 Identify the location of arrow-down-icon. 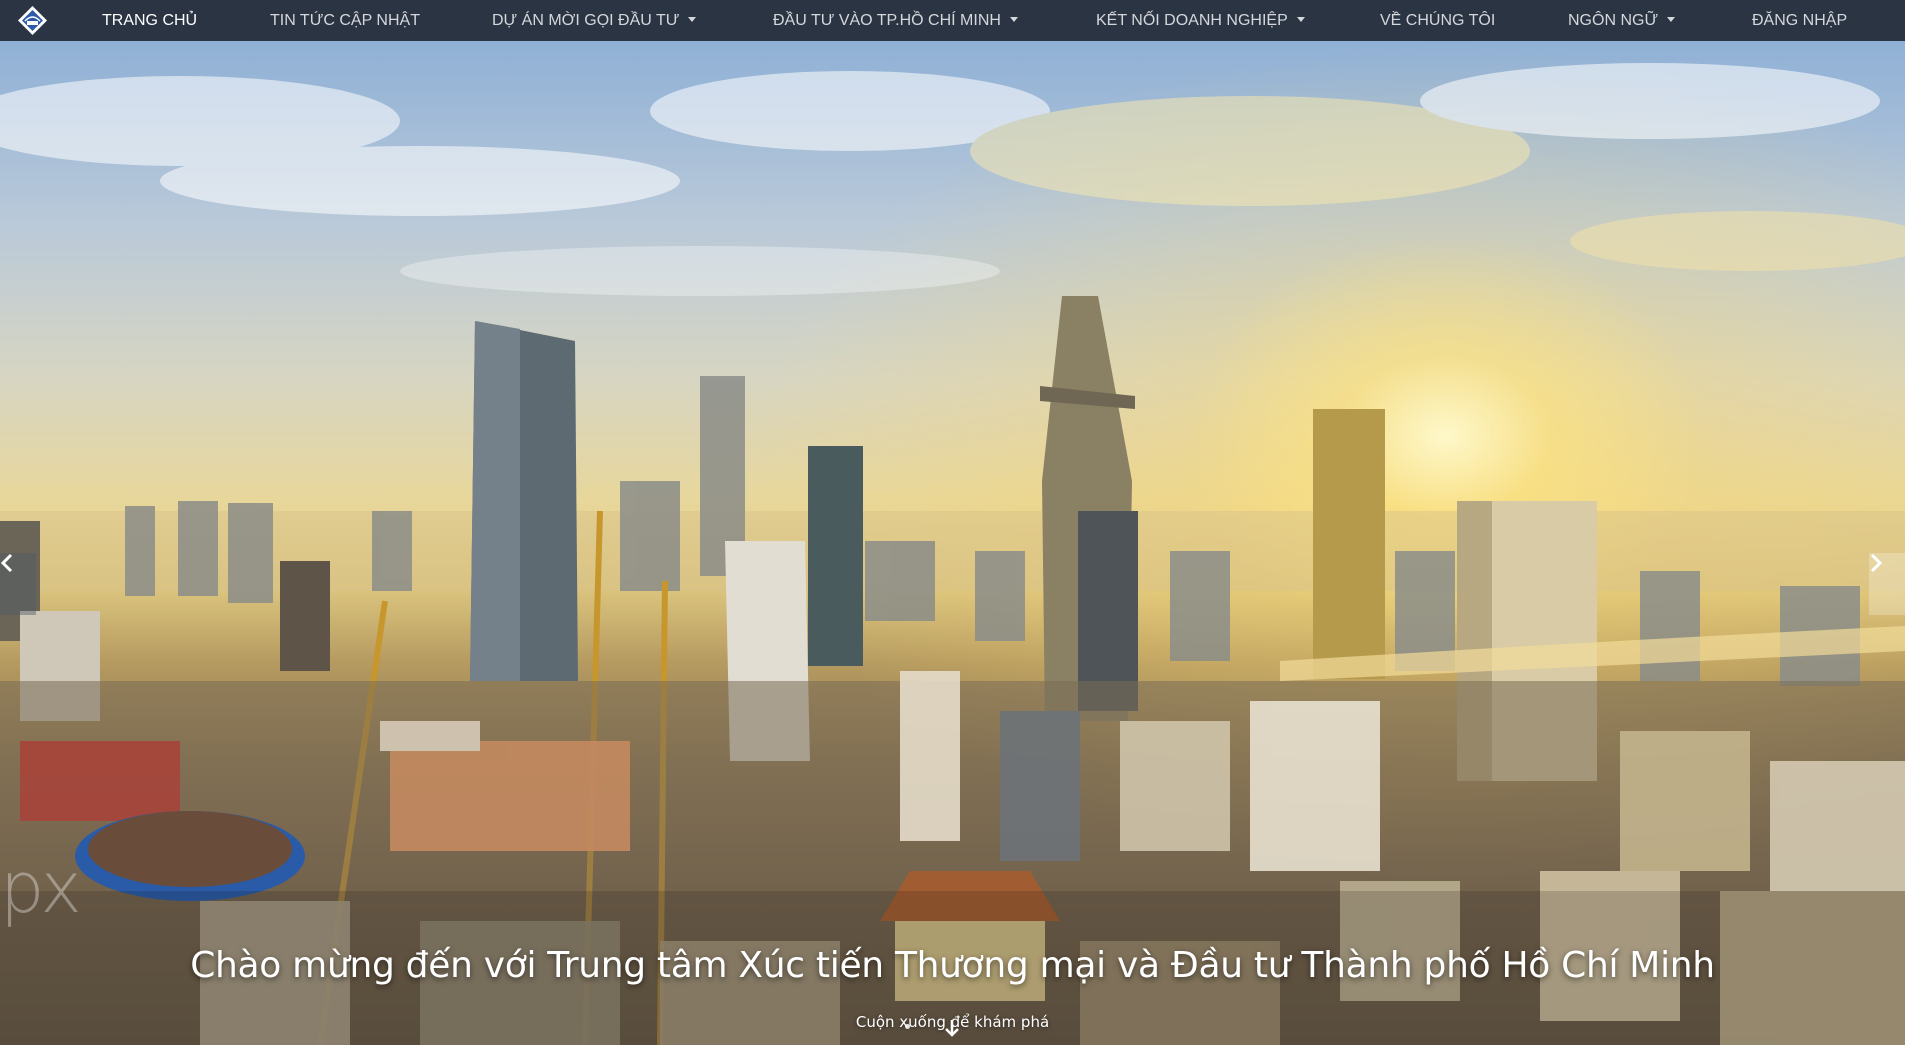
(952, 1028).